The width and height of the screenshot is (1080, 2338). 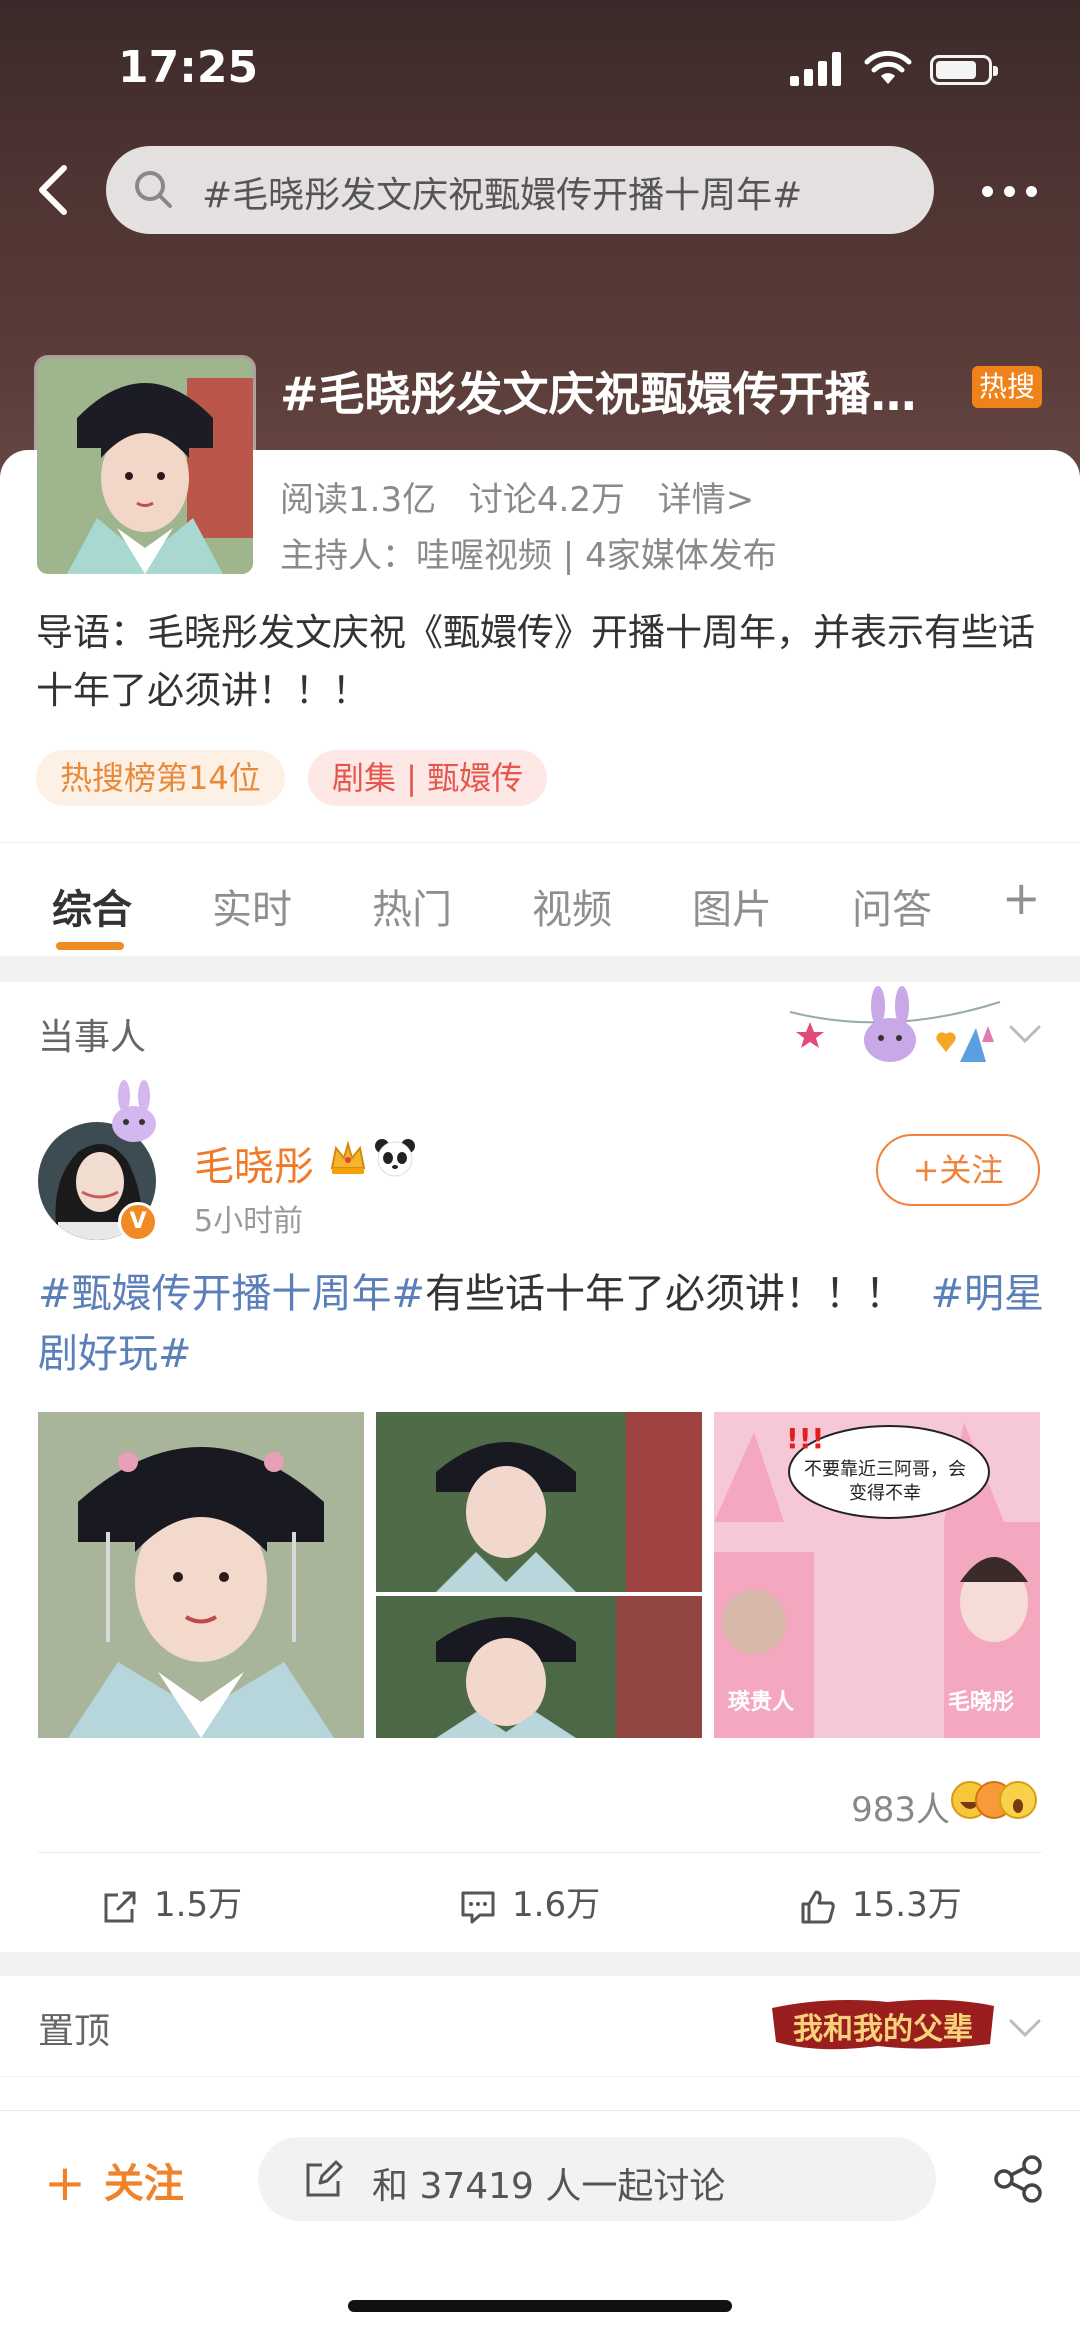 I want to click on comment-action: 1.6万, so click(x=529, y=1902).